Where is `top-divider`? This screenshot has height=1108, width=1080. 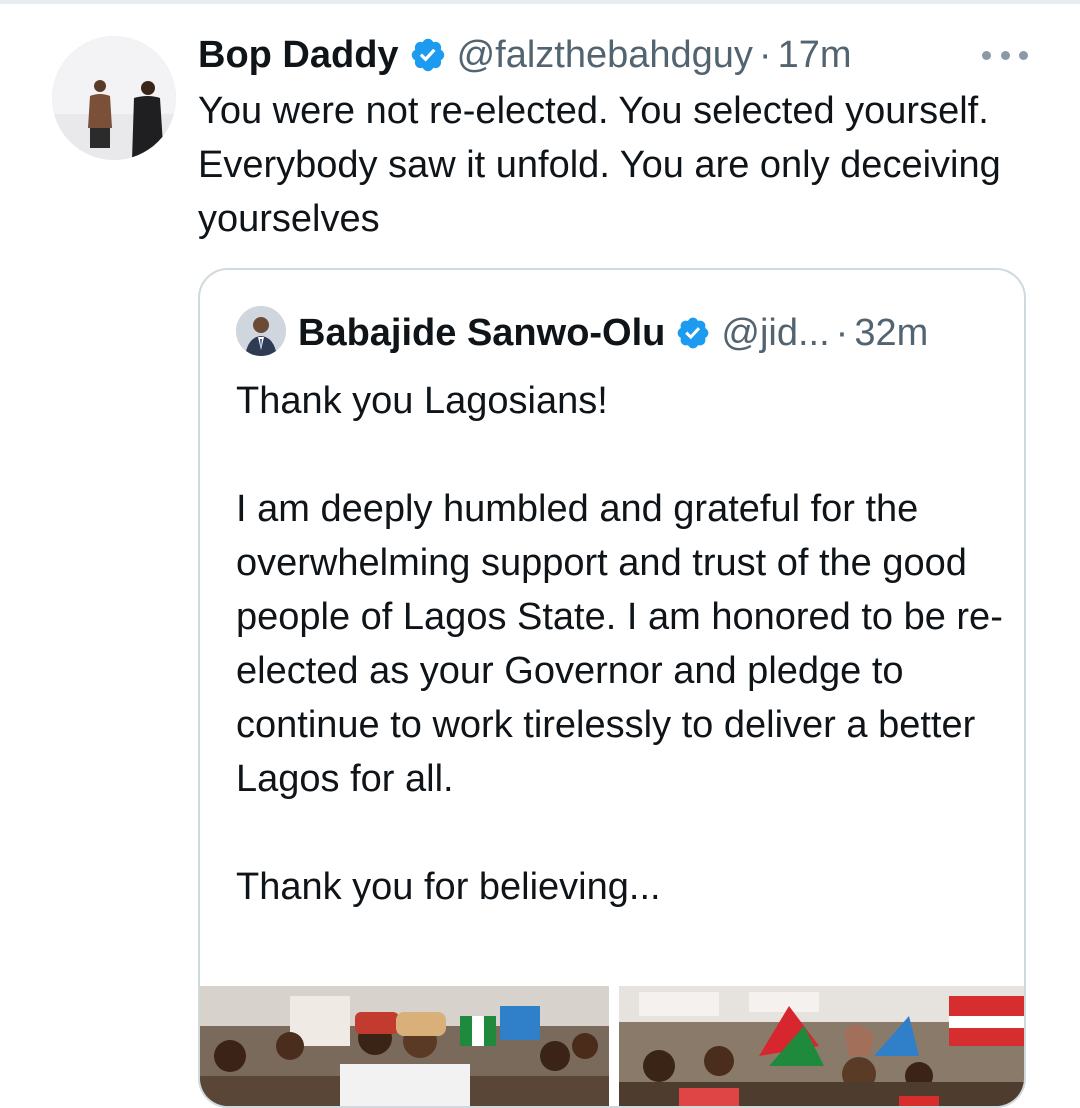
top-divider is located at coordinates (540, 2).